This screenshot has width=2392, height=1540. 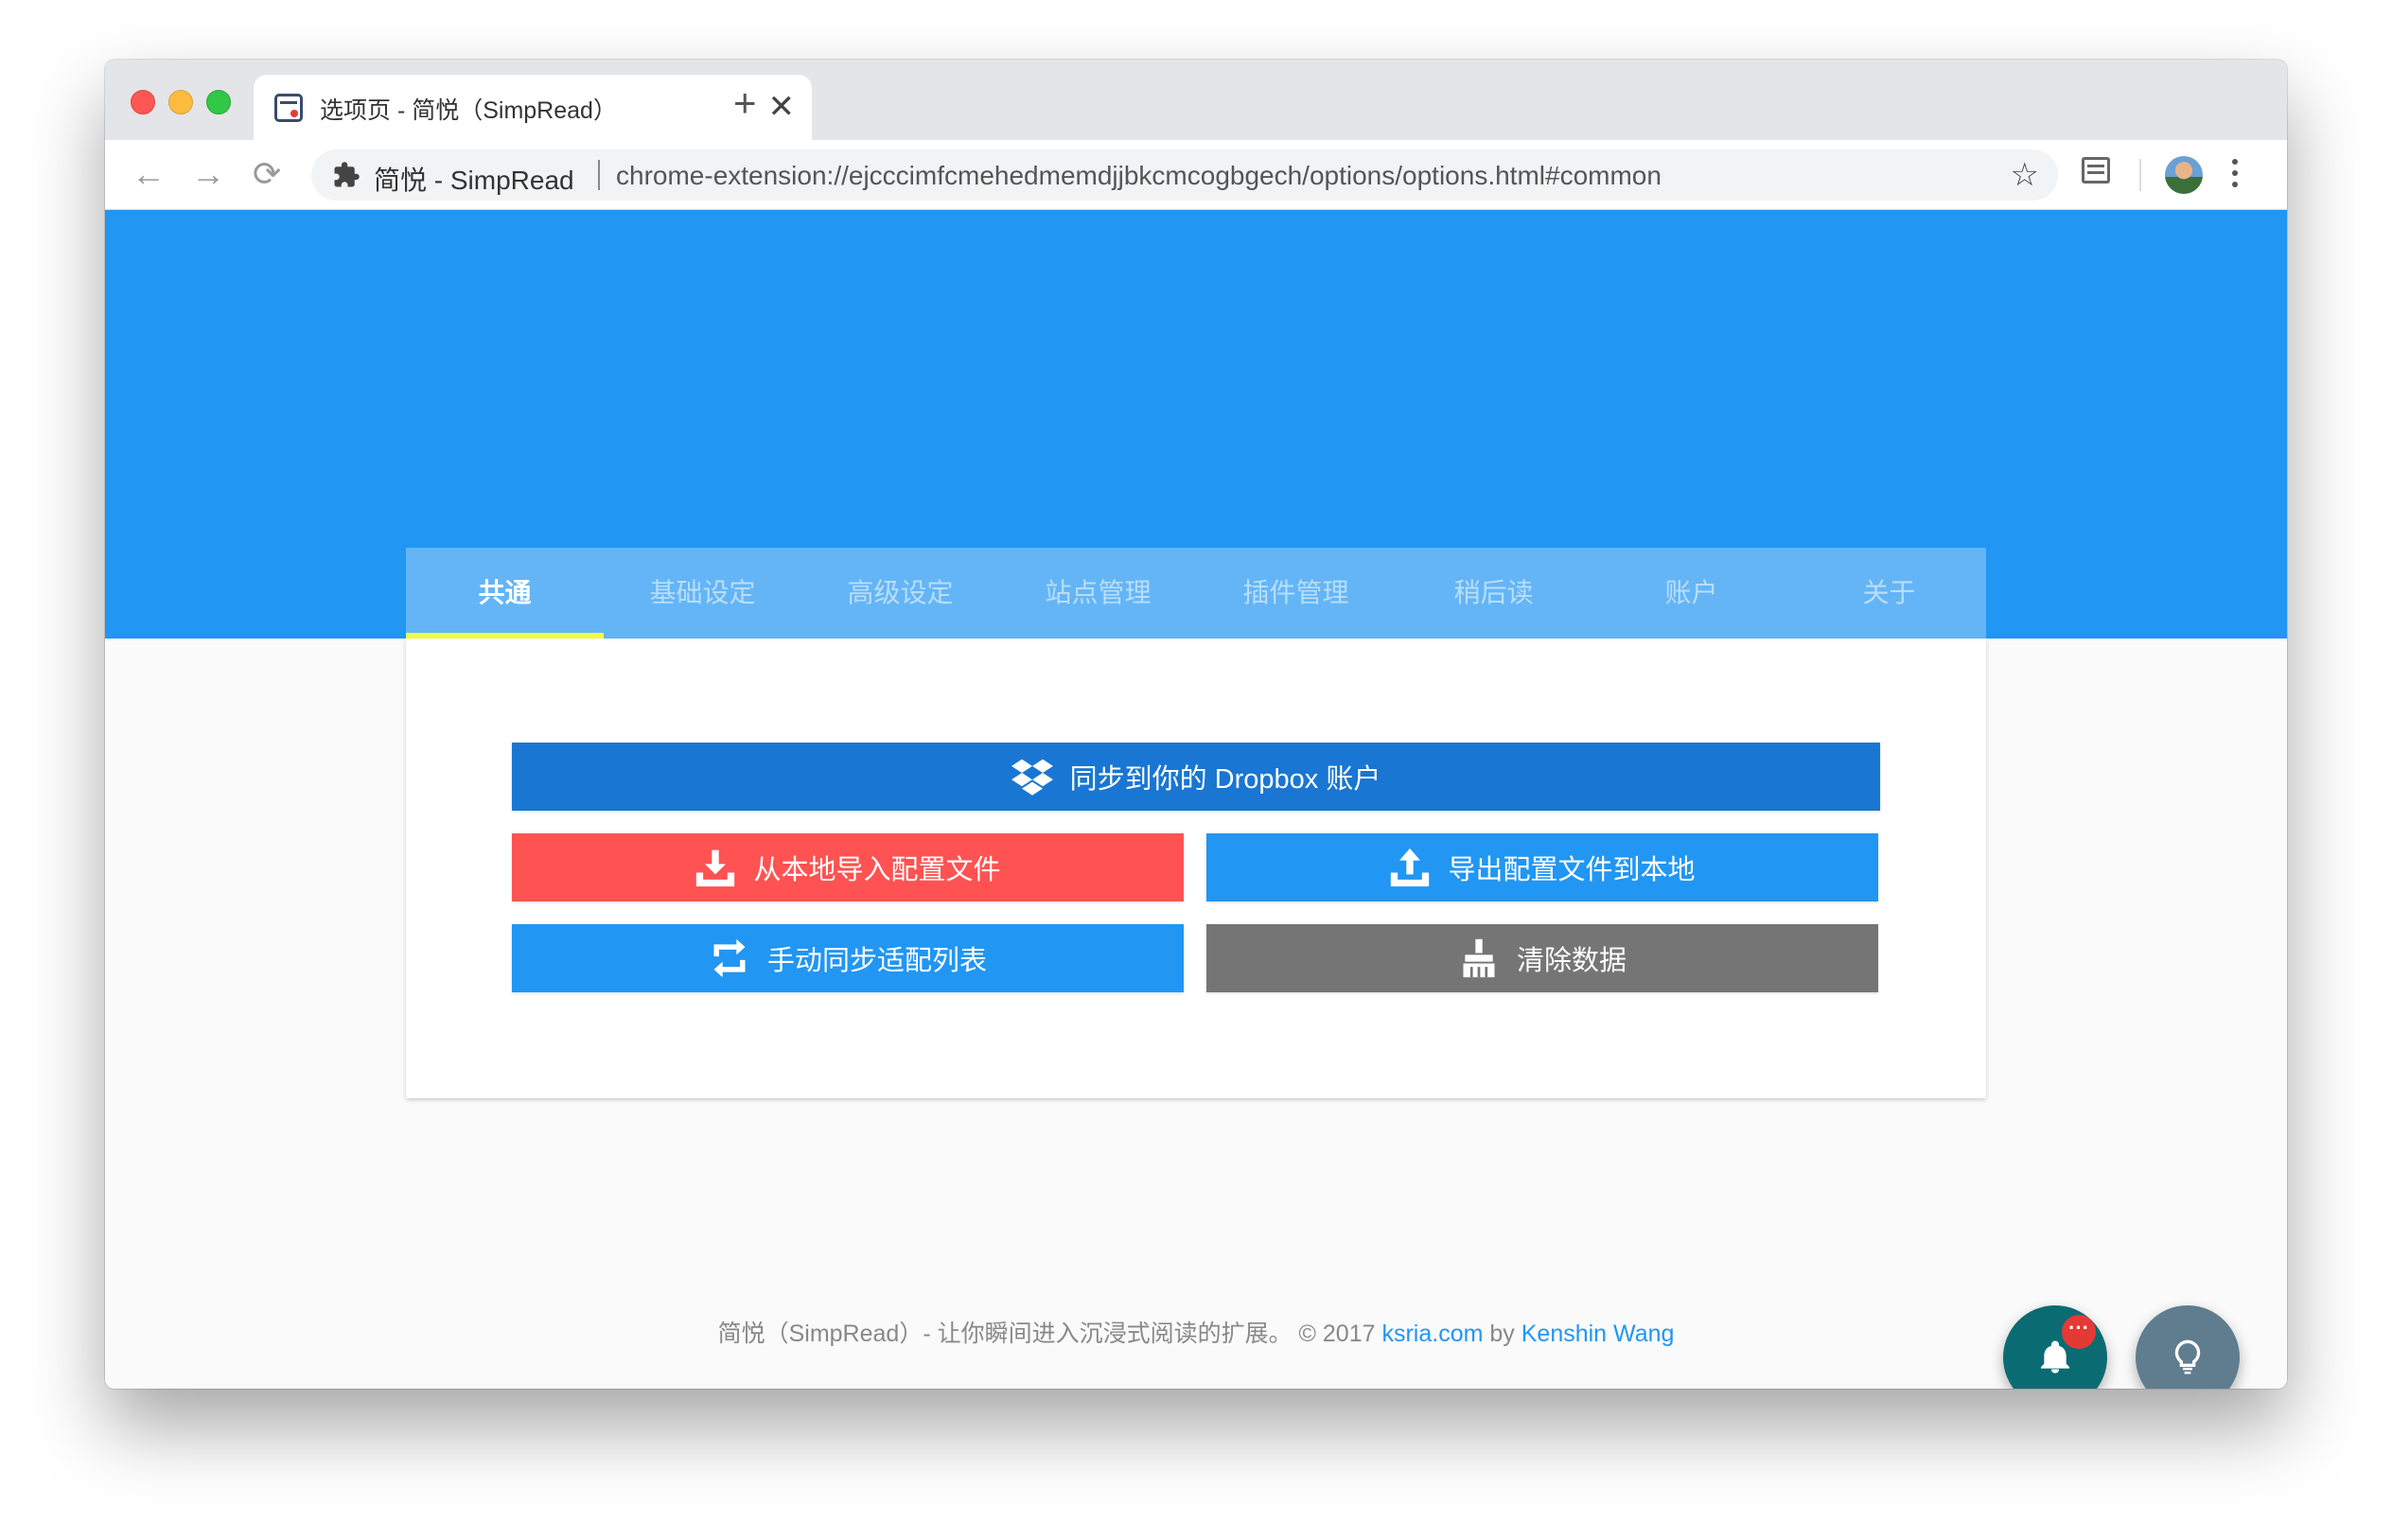 I want to click on tab-common: 共通, so click(x=505, y=593).